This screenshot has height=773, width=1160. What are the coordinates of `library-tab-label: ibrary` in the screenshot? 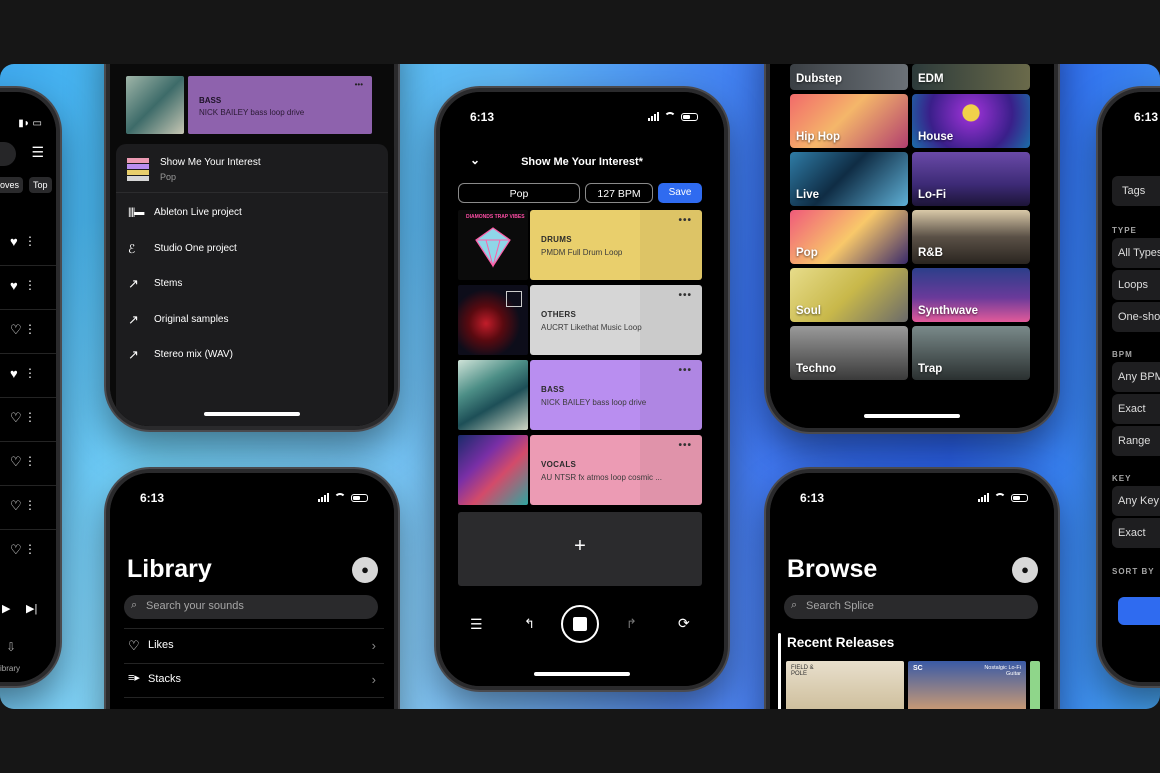 It's located at (10, 668).